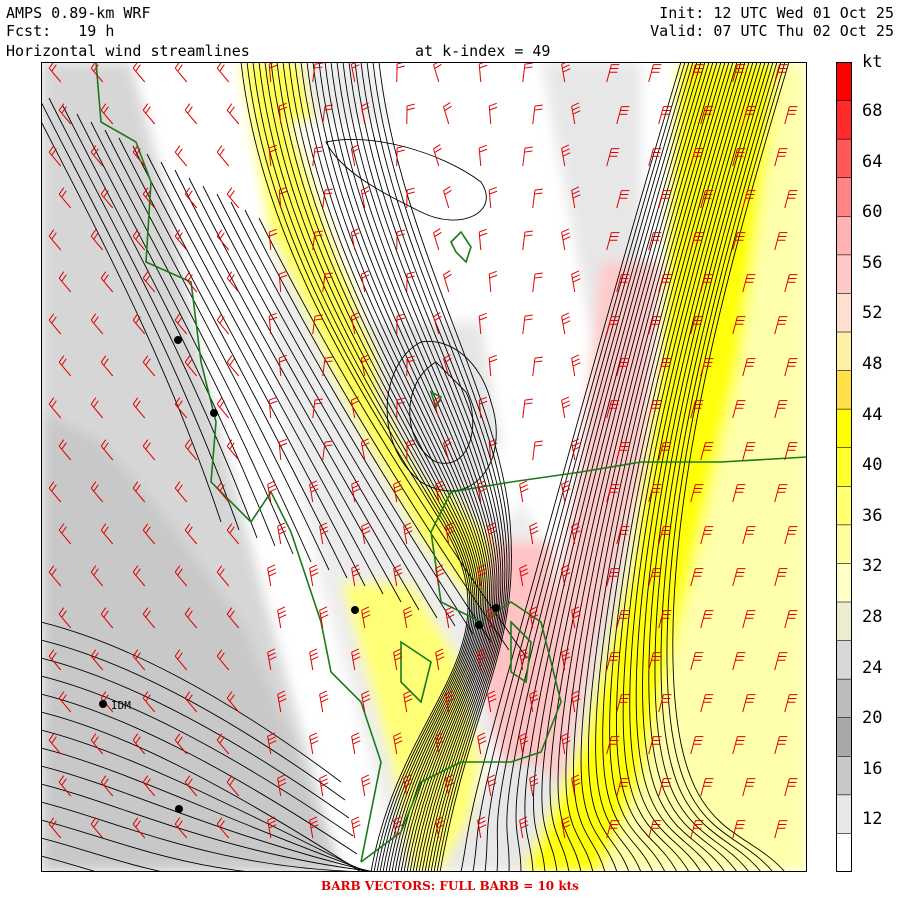 The width and height of the screenshot is (900, 900). What do you see at coordinates (872, 718) in the screenshot?
I see `colorbar-tick-label: 20` at bounding box center [872, 718].